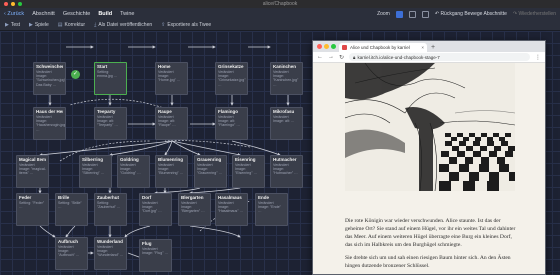  I want to click on passage-title: Raupe, so click(165, 111).